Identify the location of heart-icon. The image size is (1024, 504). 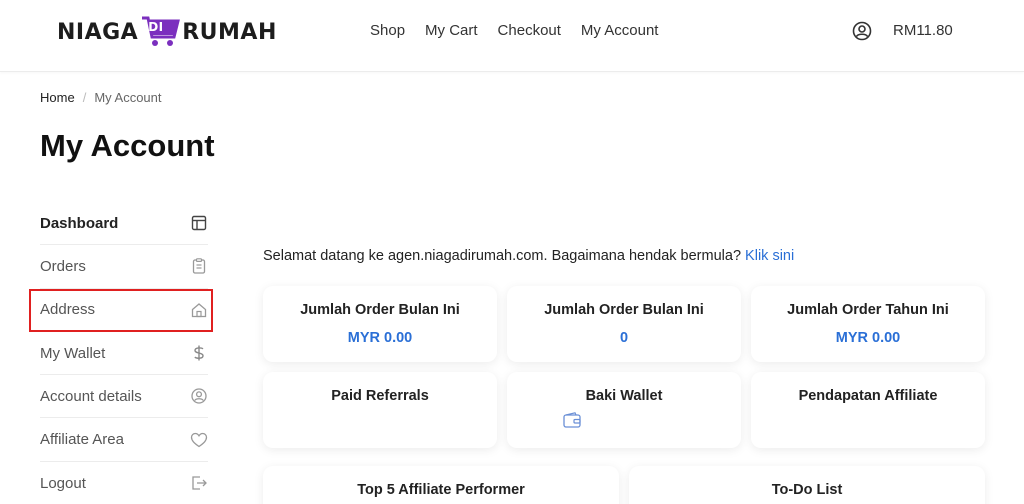
(199, 439).